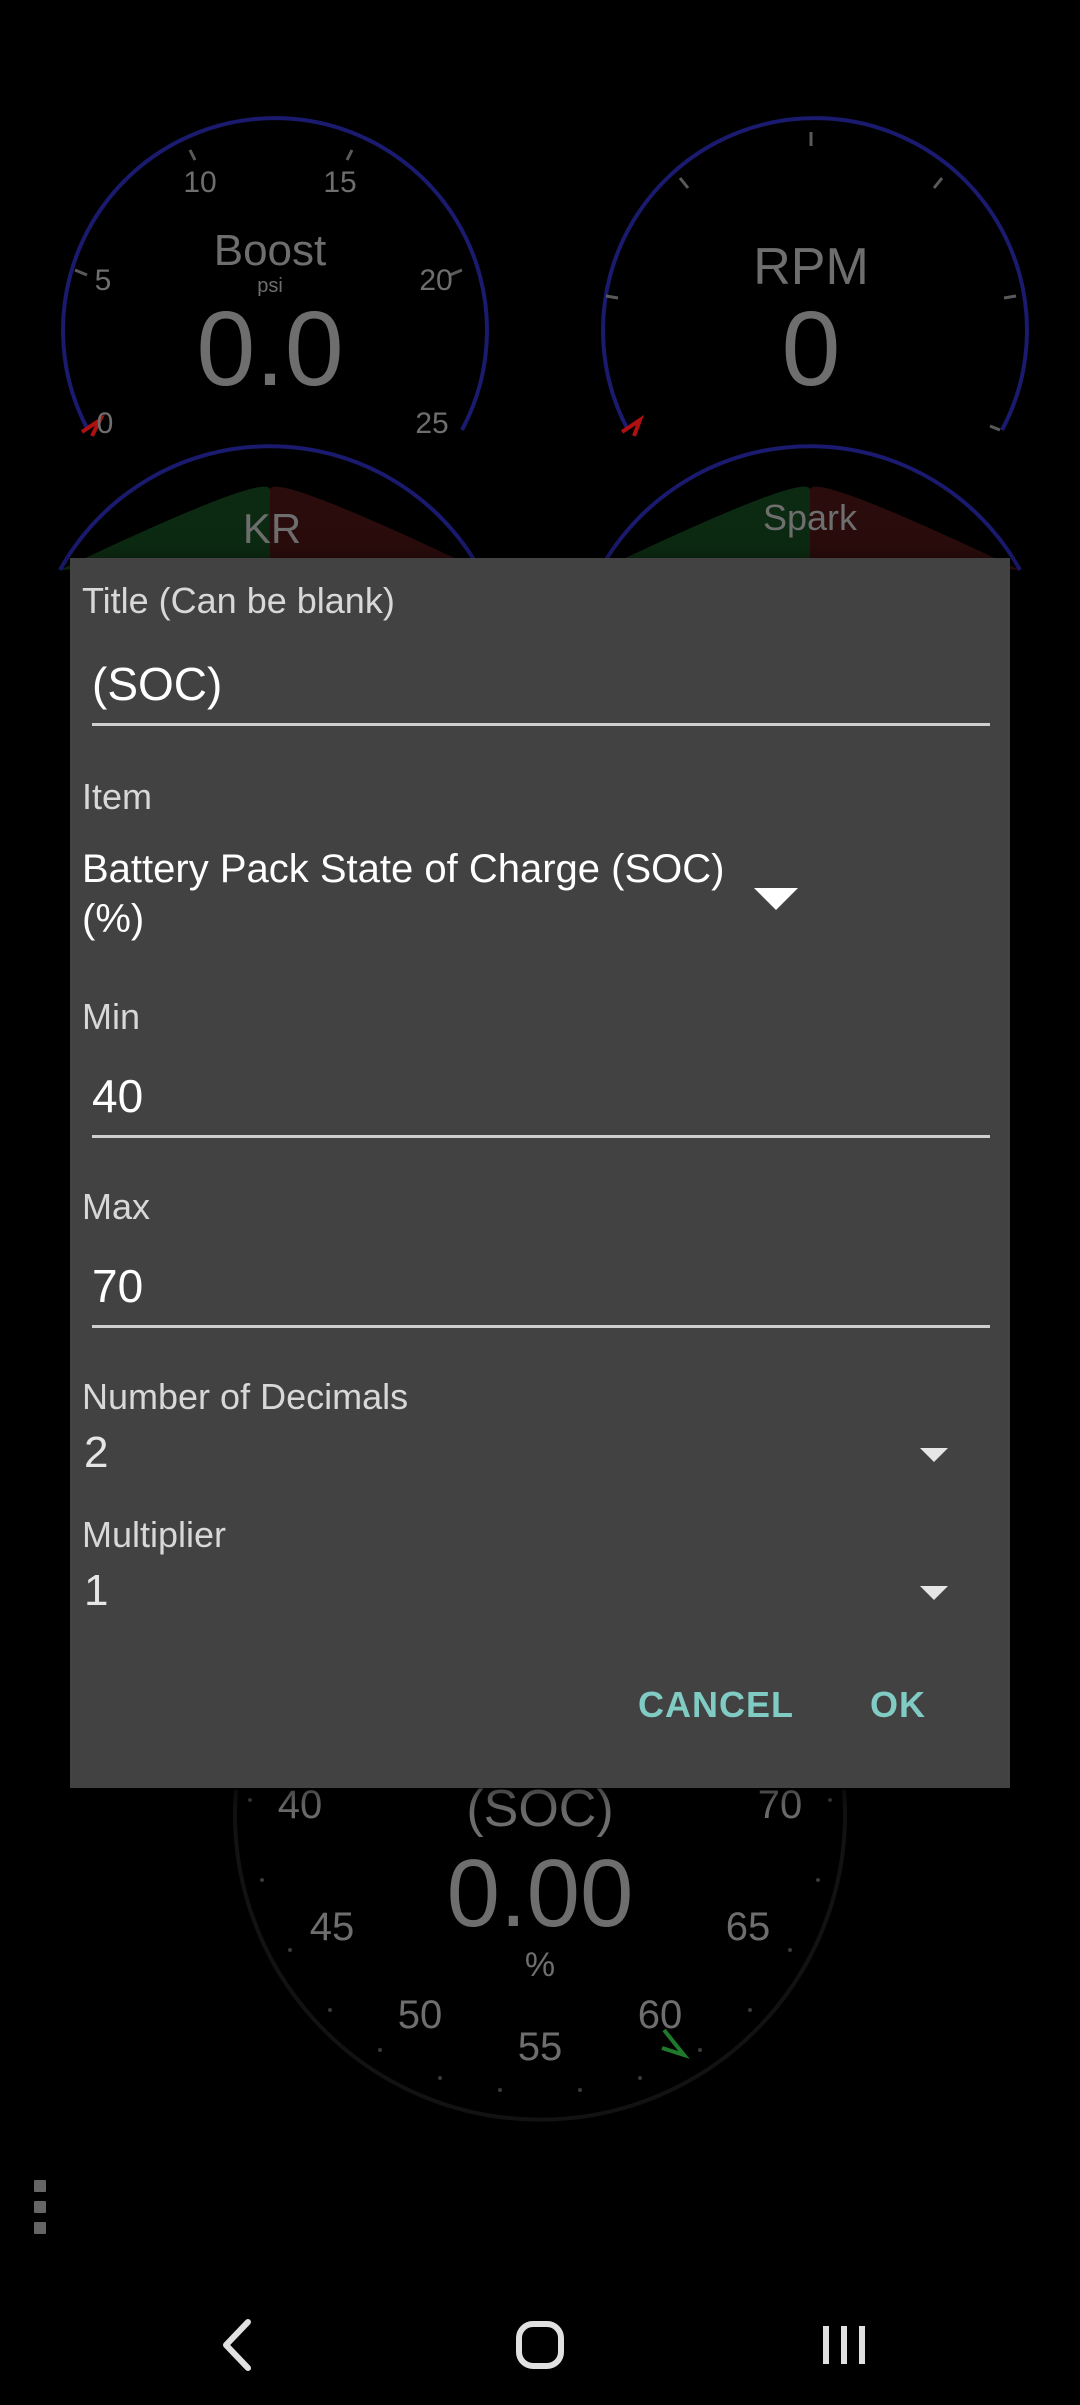  I want to click on kr-gauge: KR, so click(270, 507).